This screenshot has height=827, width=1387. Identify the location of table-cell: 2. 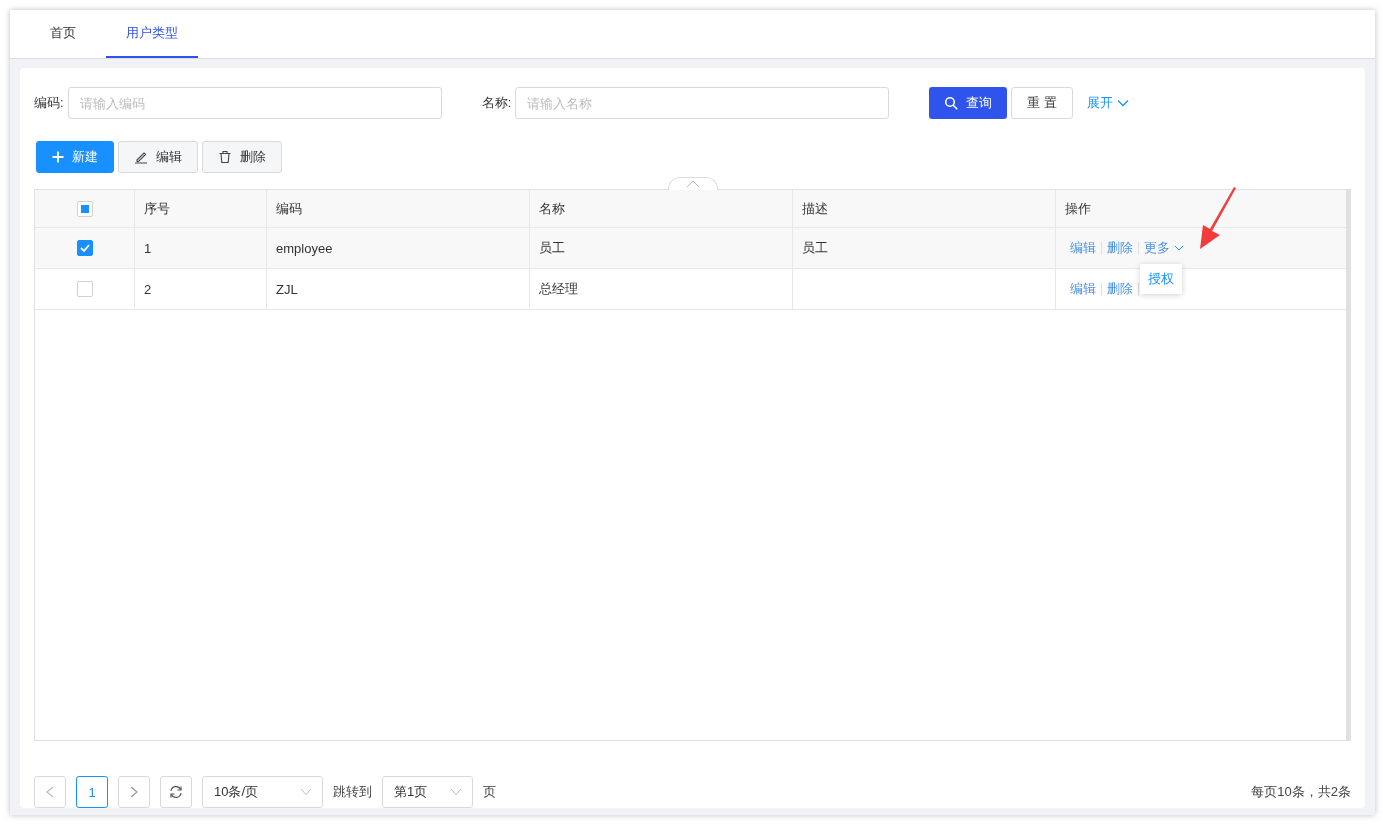
(148, 289).